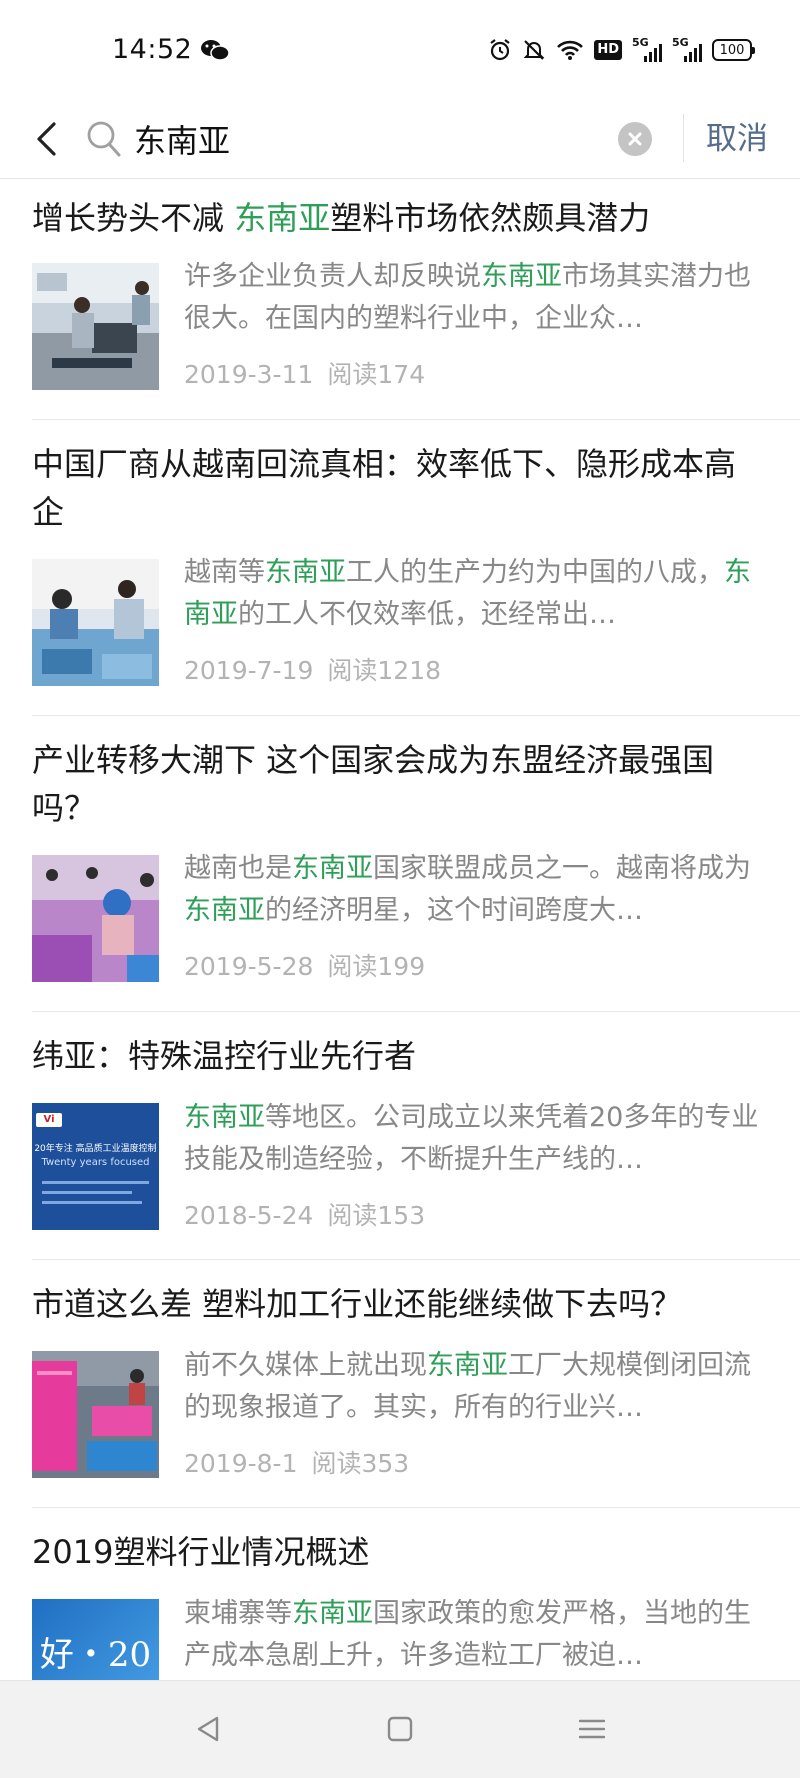  Describe the element at coordinates (249, 670) in the screenshot. I see `result-date: 2019-7-19` at that location.